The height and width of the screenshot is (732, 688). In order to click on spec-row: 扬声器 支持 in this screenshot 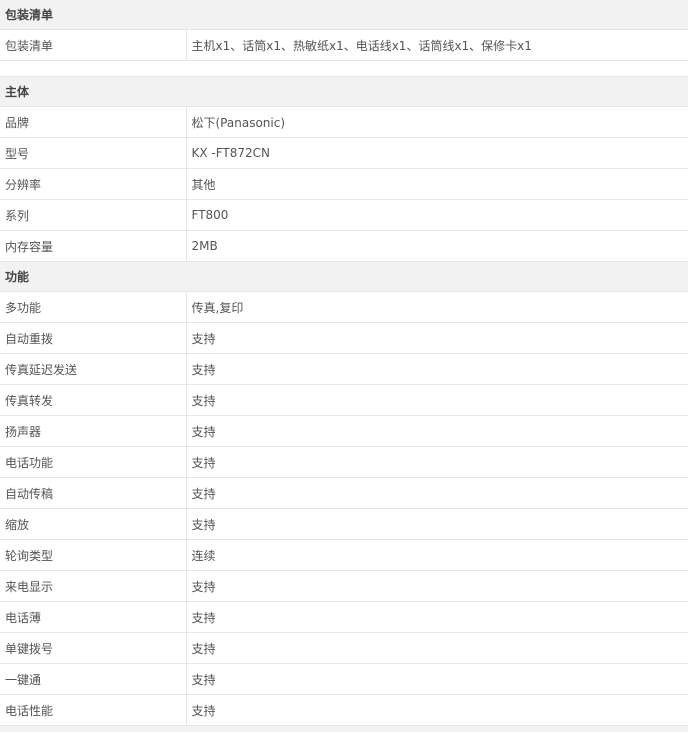, I will do `click(344, 431)`.